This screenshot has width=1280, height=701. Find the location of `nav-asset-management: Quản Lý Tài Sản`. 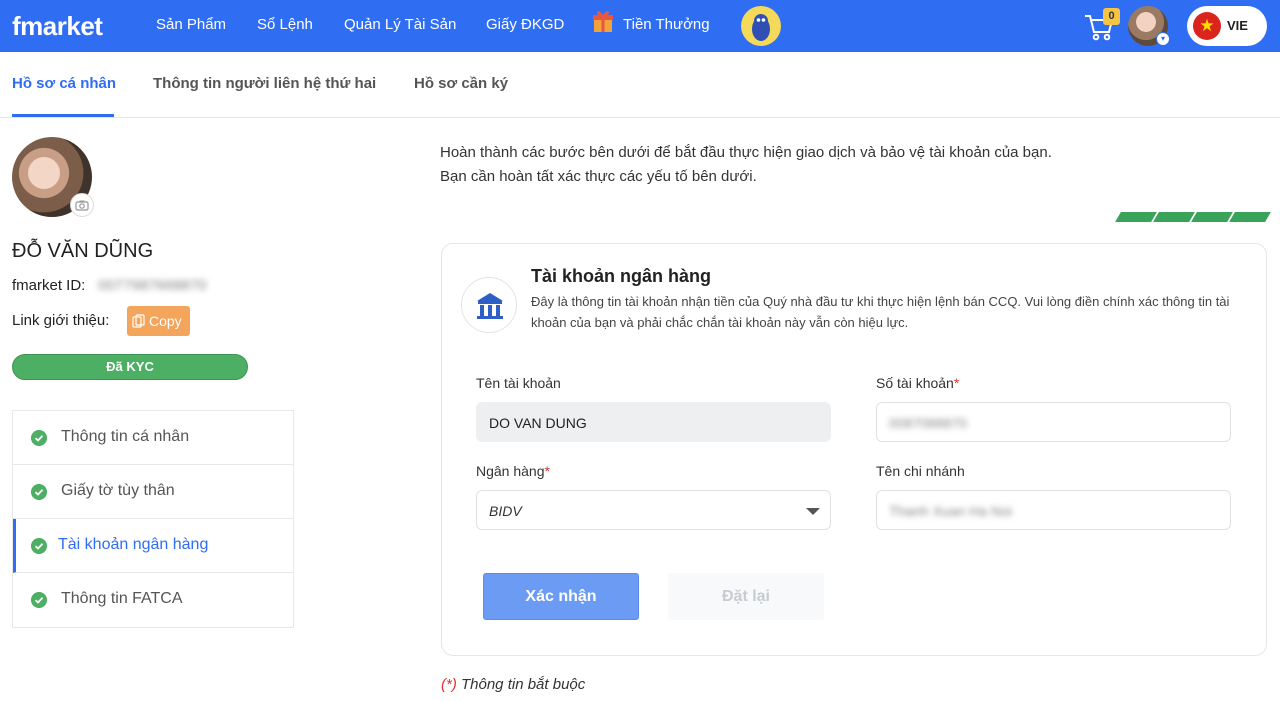

nav-asset-management: Quản Lý Tài Sản is located at coordinates (400, 24).